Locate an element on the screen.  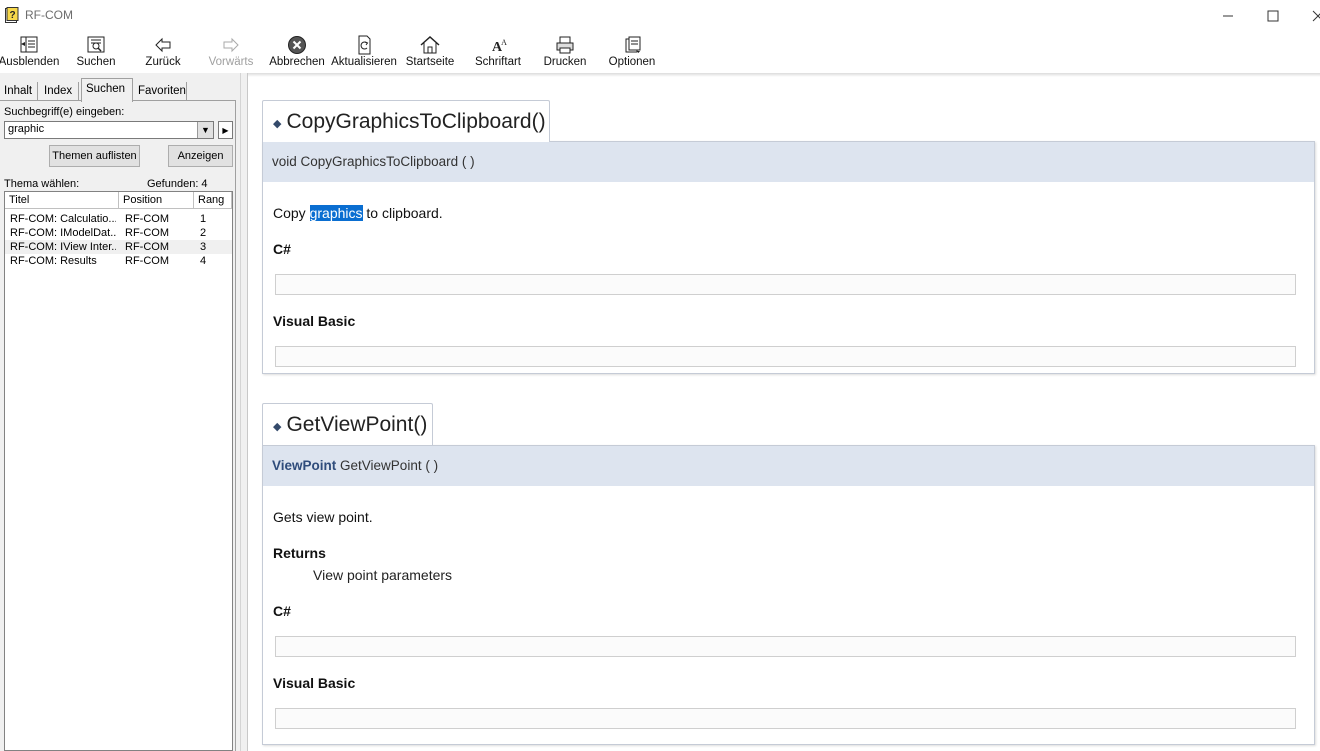
returns-text: View point parameters is located at coordinates (382, 575).